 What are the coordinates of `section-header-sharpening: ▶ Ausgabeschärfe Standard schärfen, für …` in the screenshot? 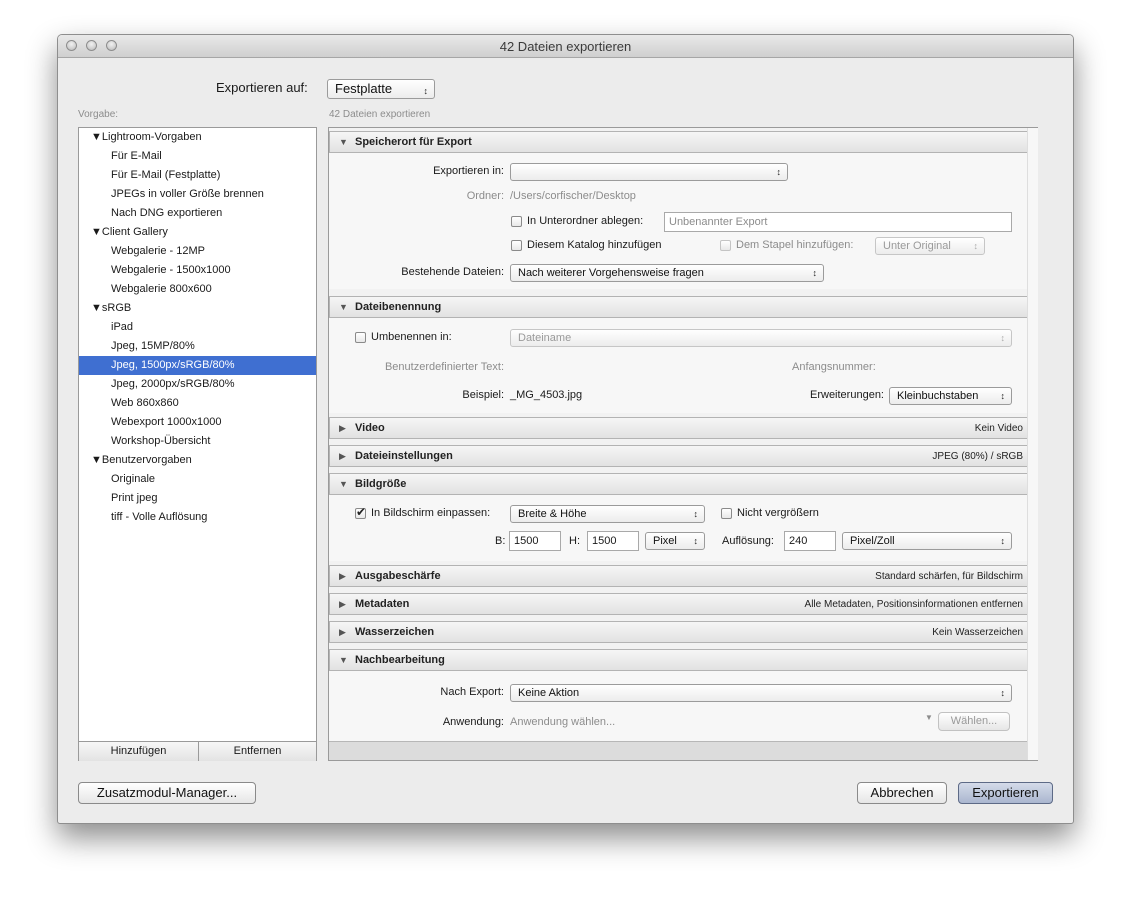 It's located at (682, 576).